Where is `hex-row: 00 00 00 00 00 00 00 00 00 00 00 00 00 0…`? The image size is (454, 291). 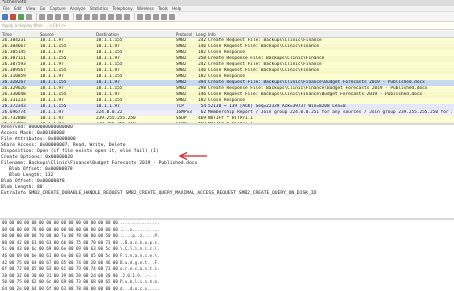 hex-row: 00 00 00 00 00 00 00 00 00 00 00 00 00 0… is located at coordinates (227, 223).